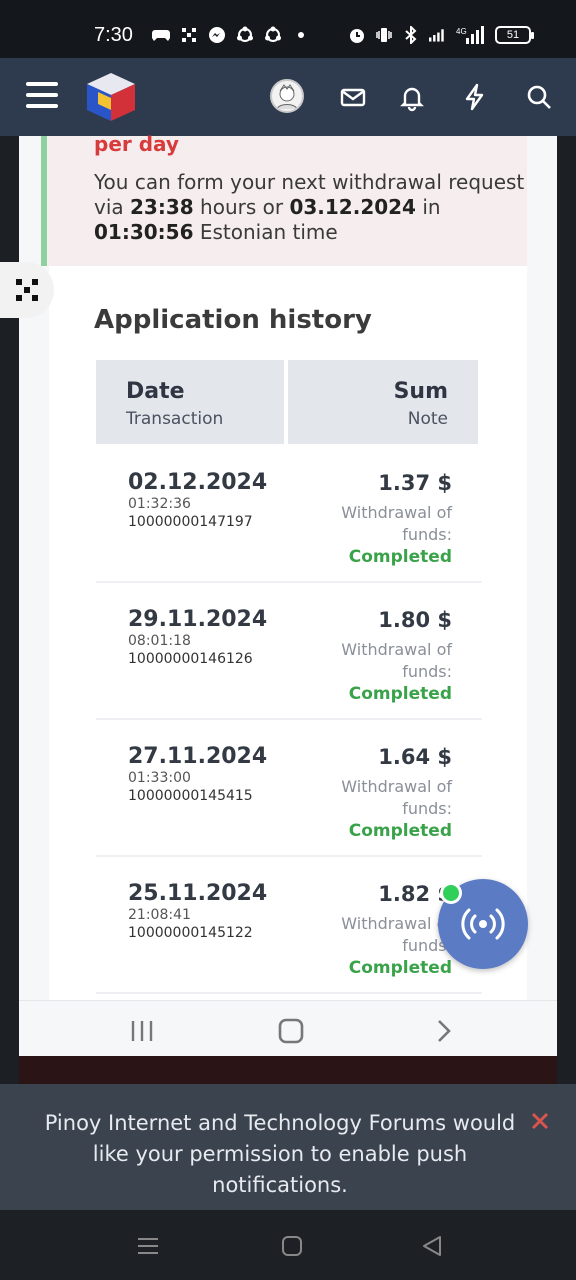 The image size is (576, 1280). I want to click on row-time: 08:01:18, so click(159, 641).